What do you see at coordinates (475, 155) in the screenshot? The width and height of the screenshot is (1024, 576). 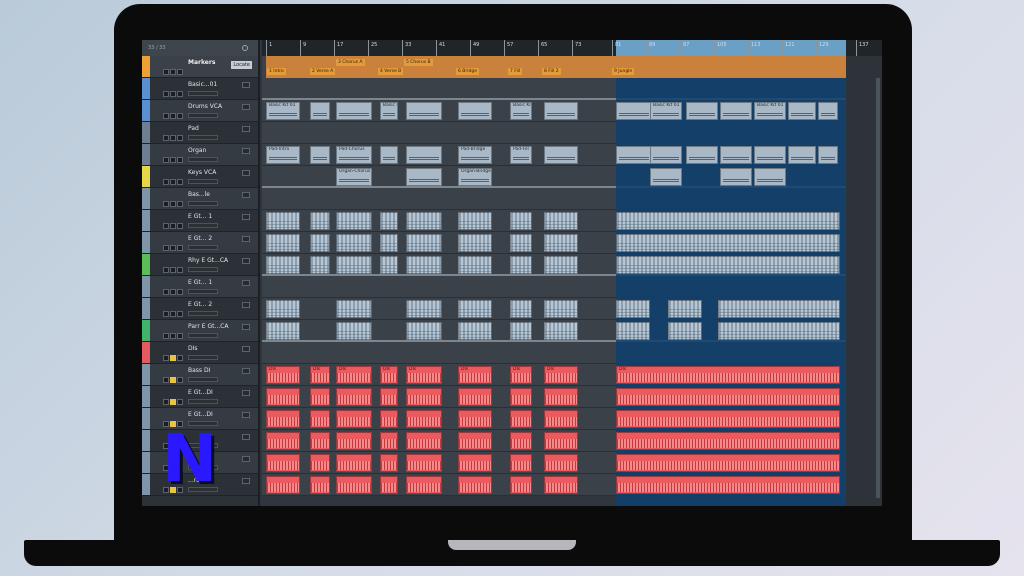 I see `midi-clip: Pad-Bridge` at bounding box center [475, 155].